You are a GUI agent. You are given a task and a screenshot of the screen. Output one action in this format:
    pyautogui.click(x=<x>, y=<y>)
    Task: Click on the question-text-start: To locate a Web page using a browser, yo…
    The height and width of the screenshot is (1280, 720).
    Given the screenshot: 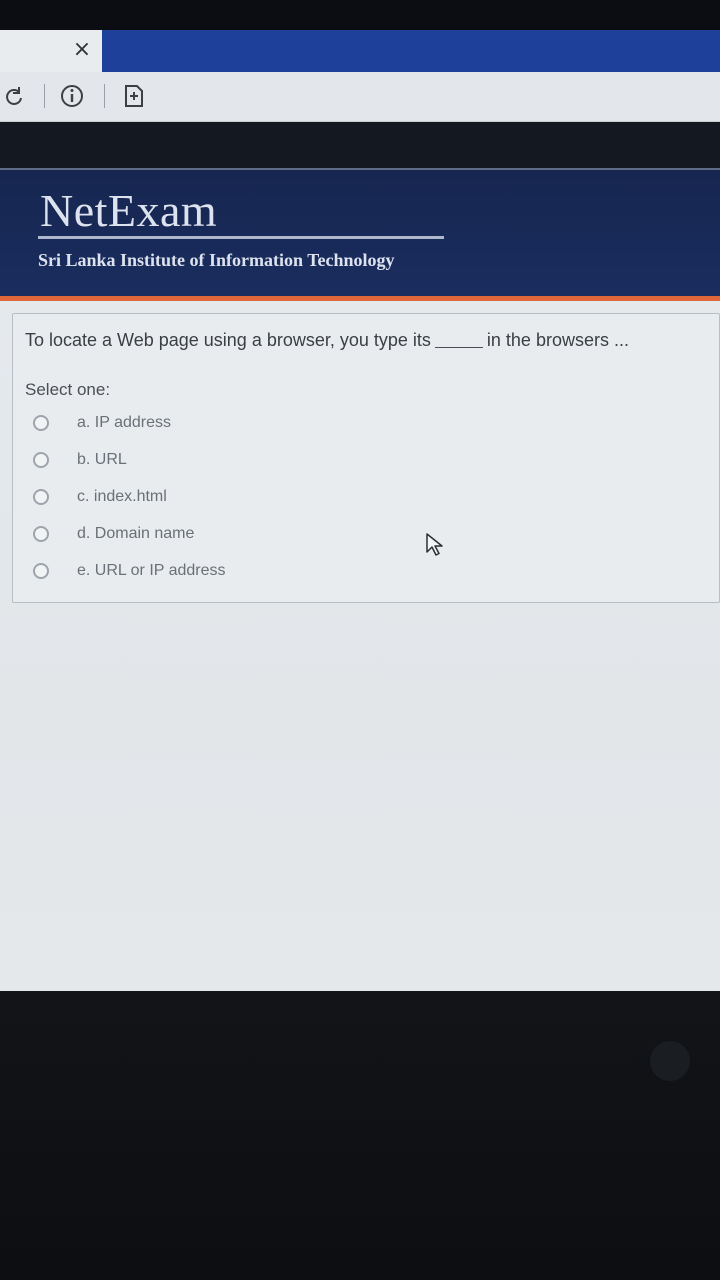 What is the action you would take?
    pyautogui.click(x=228, y=340)
    